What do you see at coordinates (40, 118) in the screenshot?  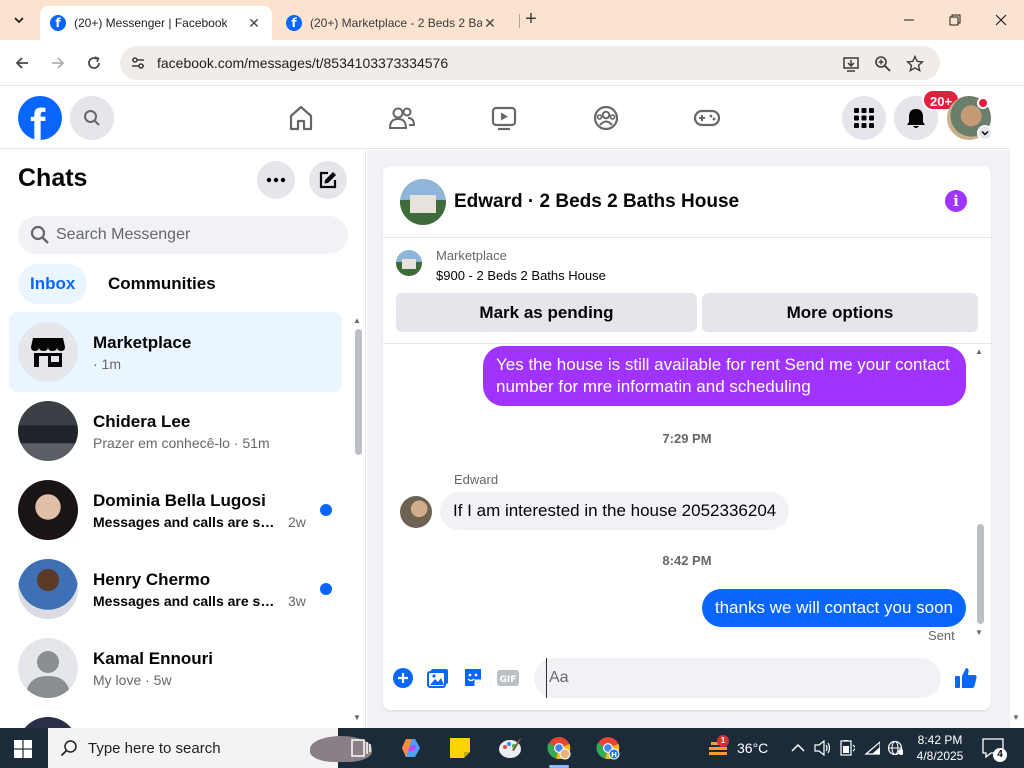 I see `facebook-logo: f` at bounding box center [40, 118].